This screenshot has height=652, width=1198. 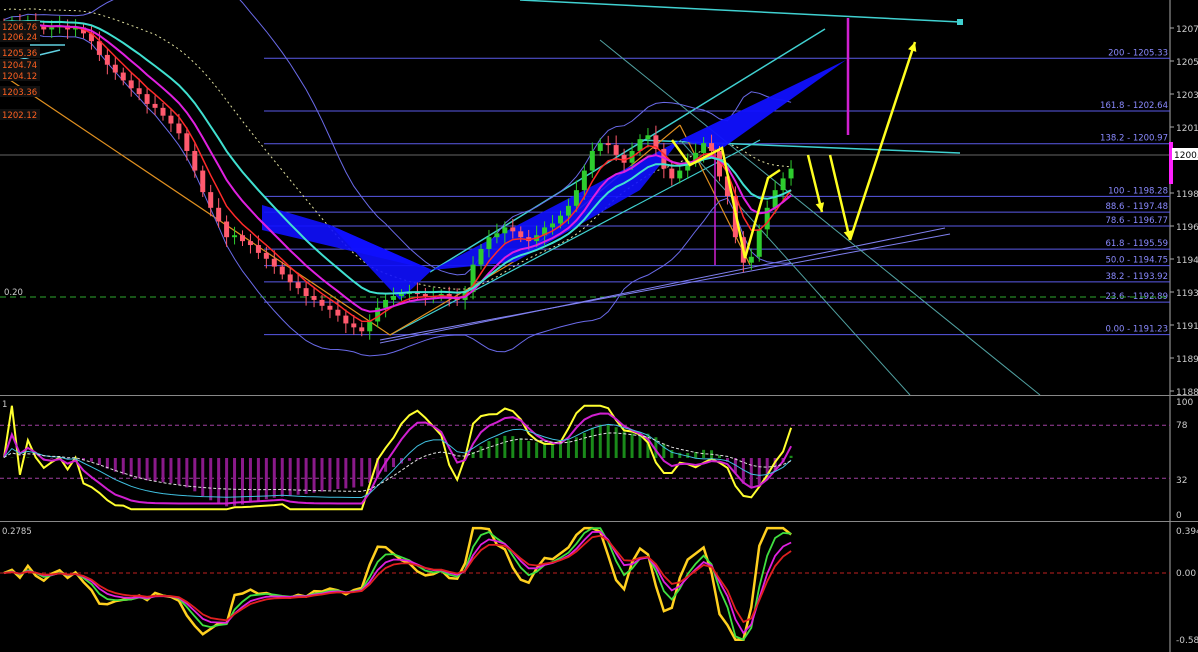 What do you see at coordinates (1187, 129) in the screenshot?
I see `price-tick-label: 1201` at bounding box center [1187, 129].